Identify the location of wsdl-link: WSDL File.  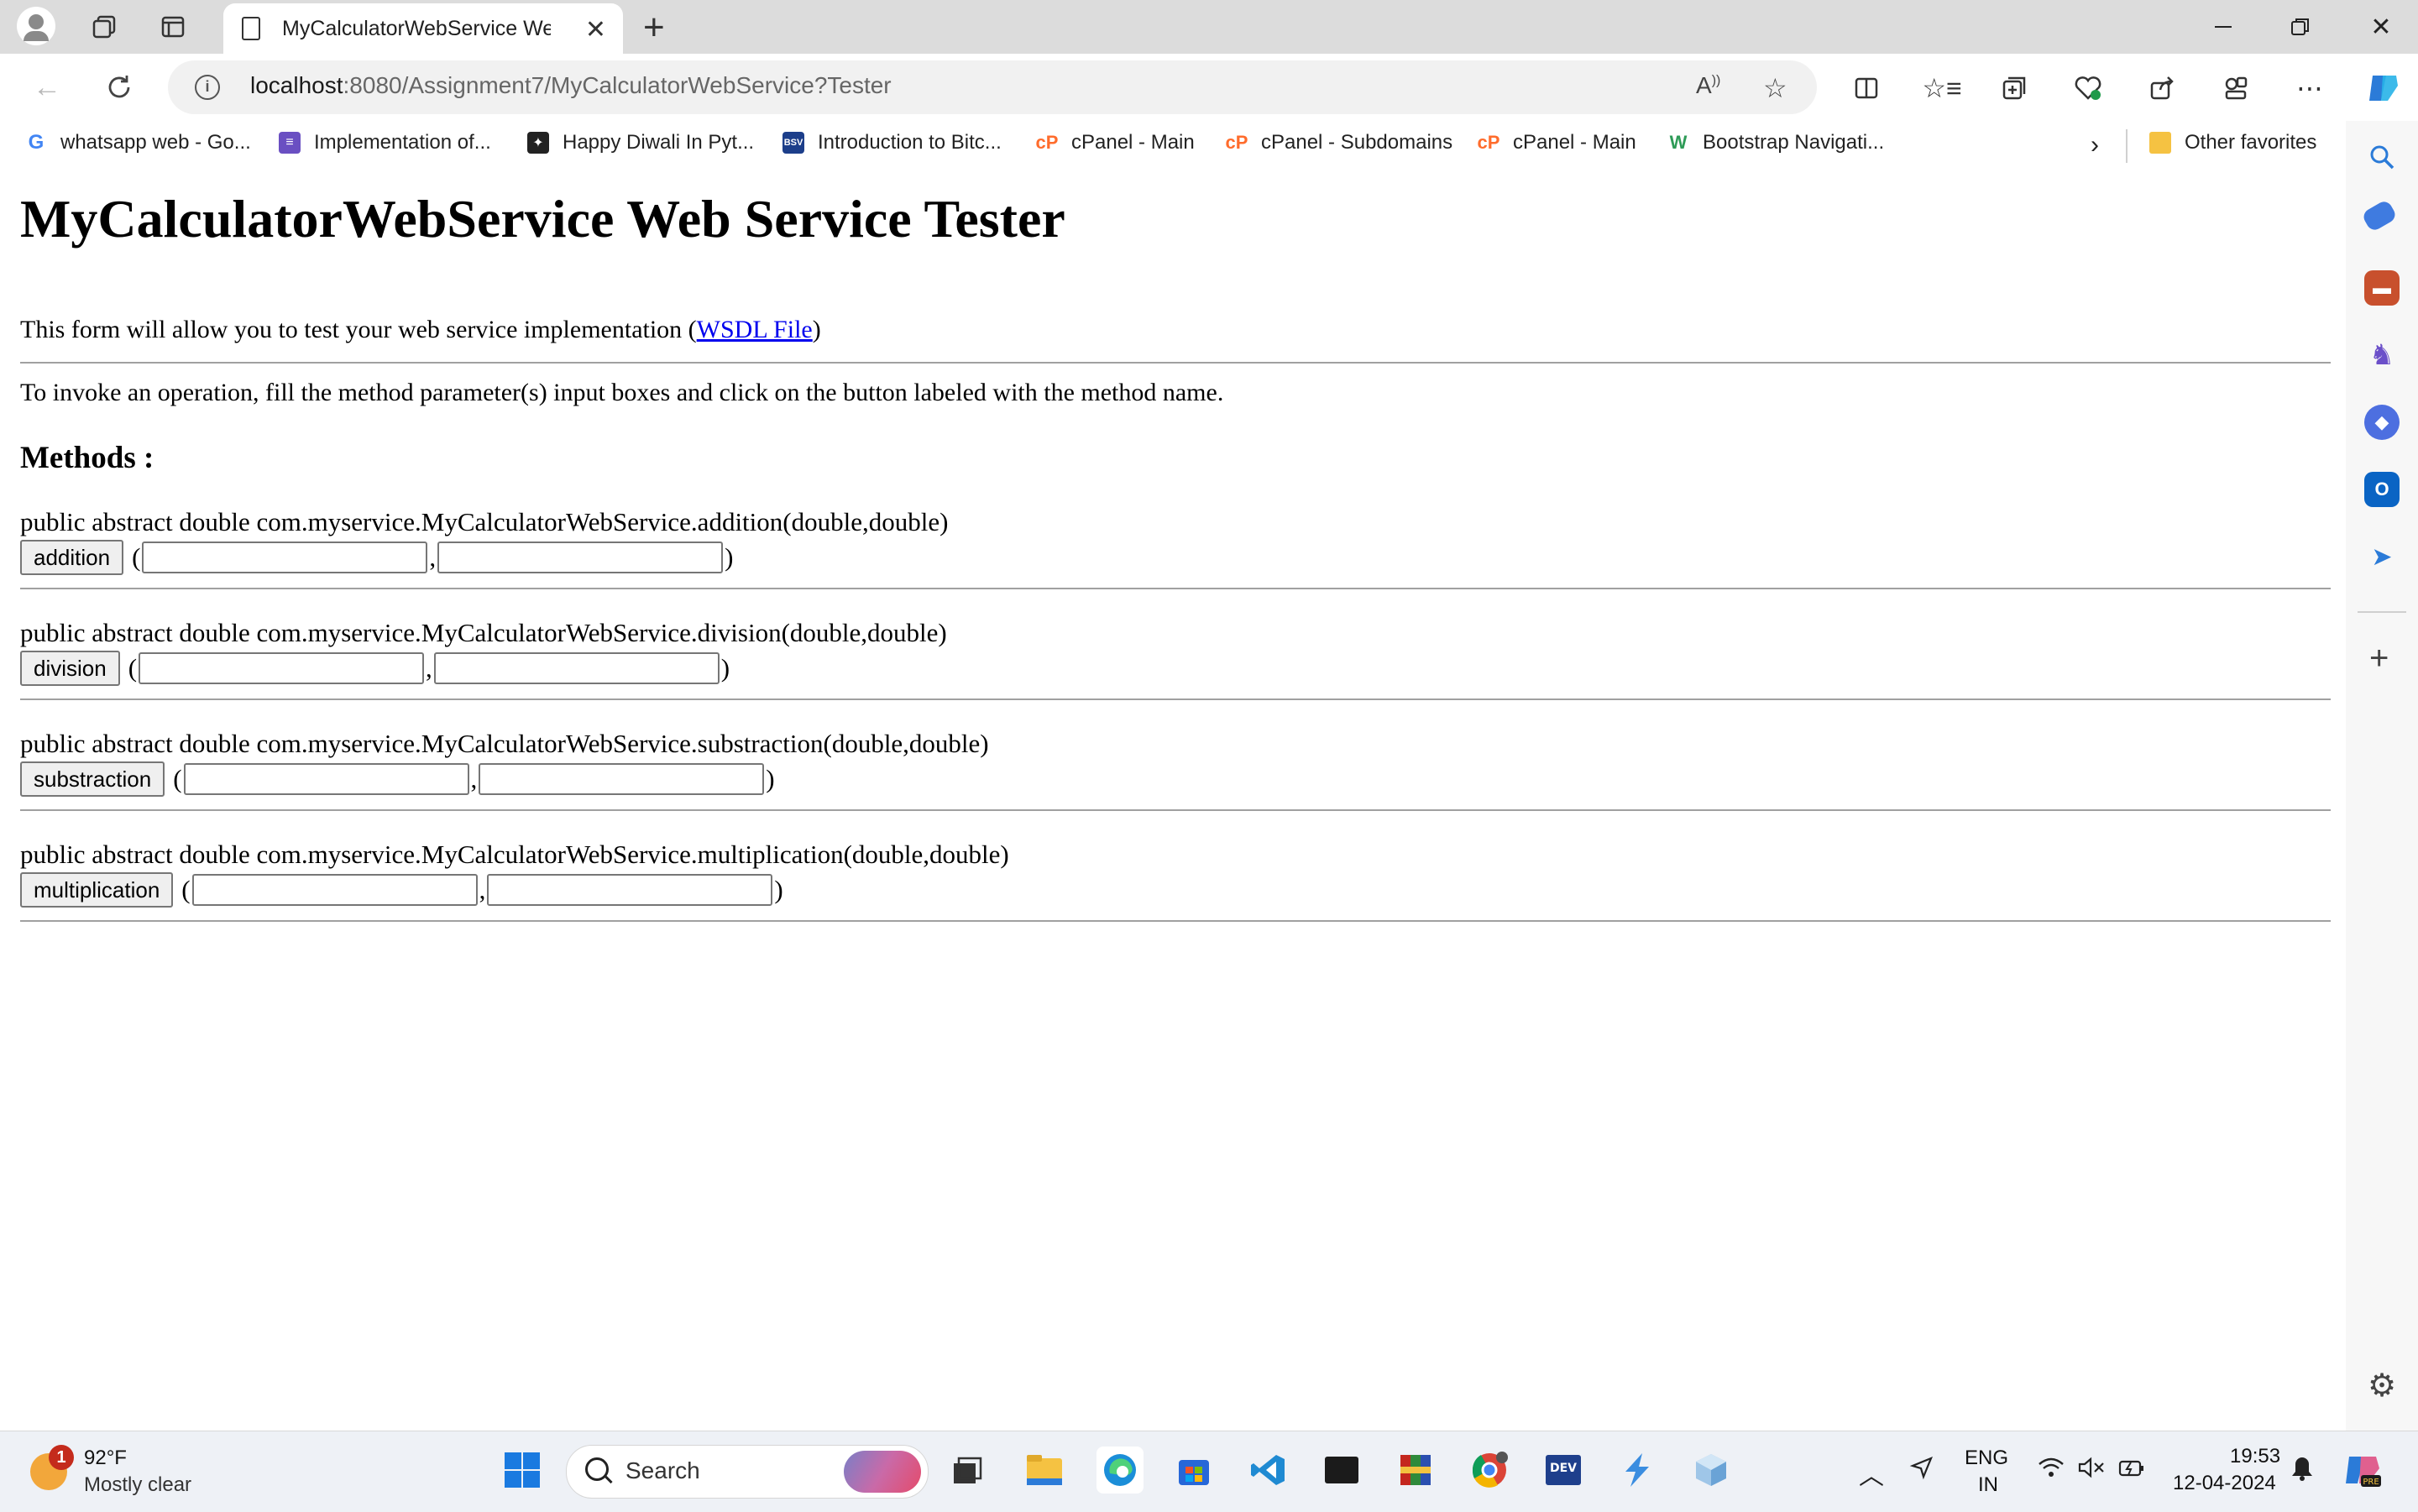
(755, 329).